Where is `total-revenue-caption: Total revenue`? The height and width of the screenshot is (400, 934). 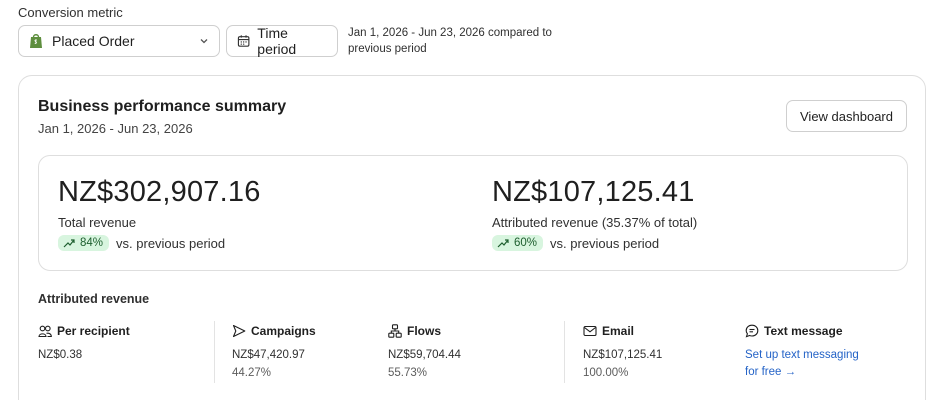 total-revenue-caption: Total revenue is located at coordinates (97, 222).